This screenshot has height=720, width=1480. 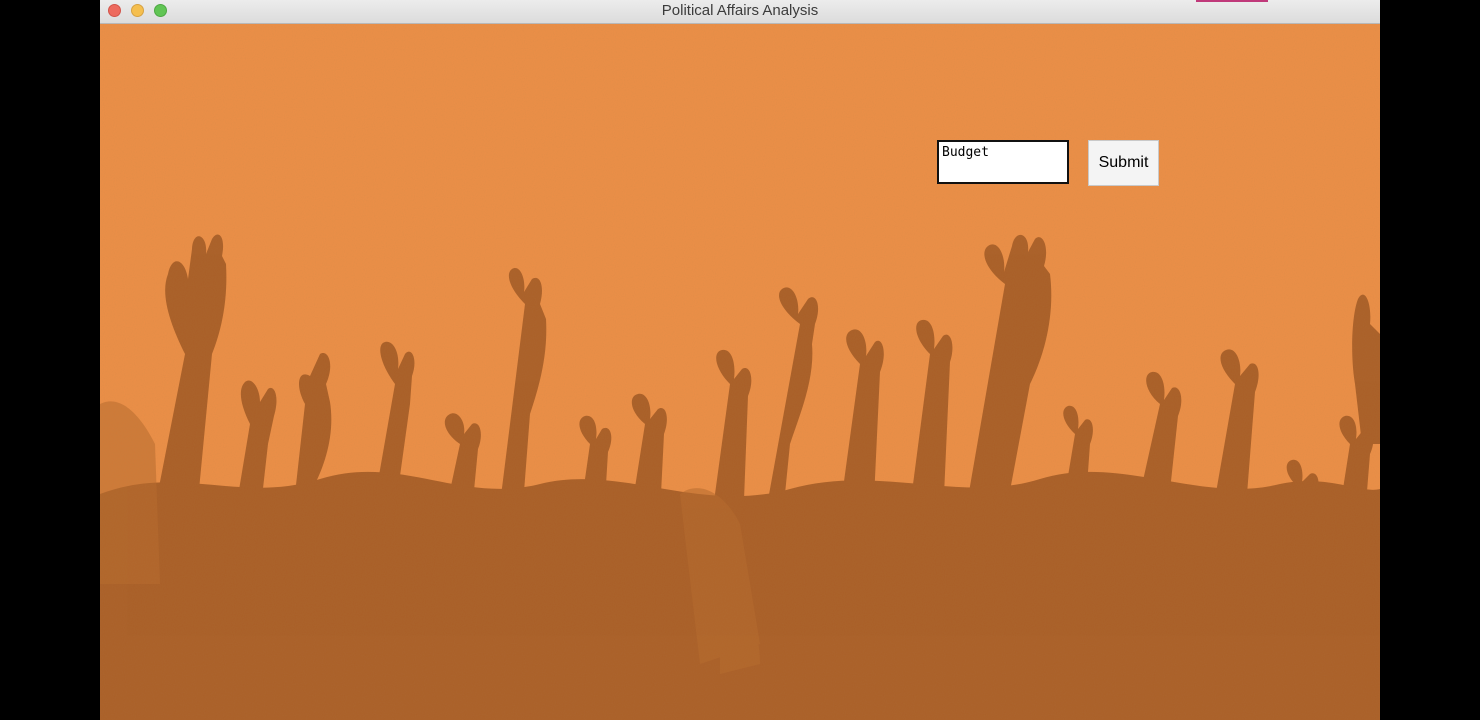 What do you see at coordinates (114, 10) in the screenshot?
I see `close-button` at bounding box center [114, 10].